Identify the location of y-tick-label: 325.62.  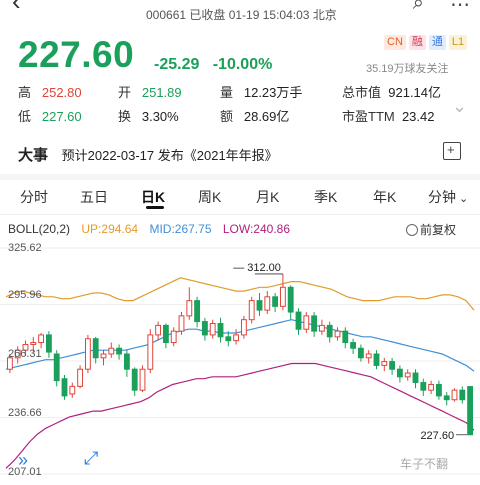
(25, 248).